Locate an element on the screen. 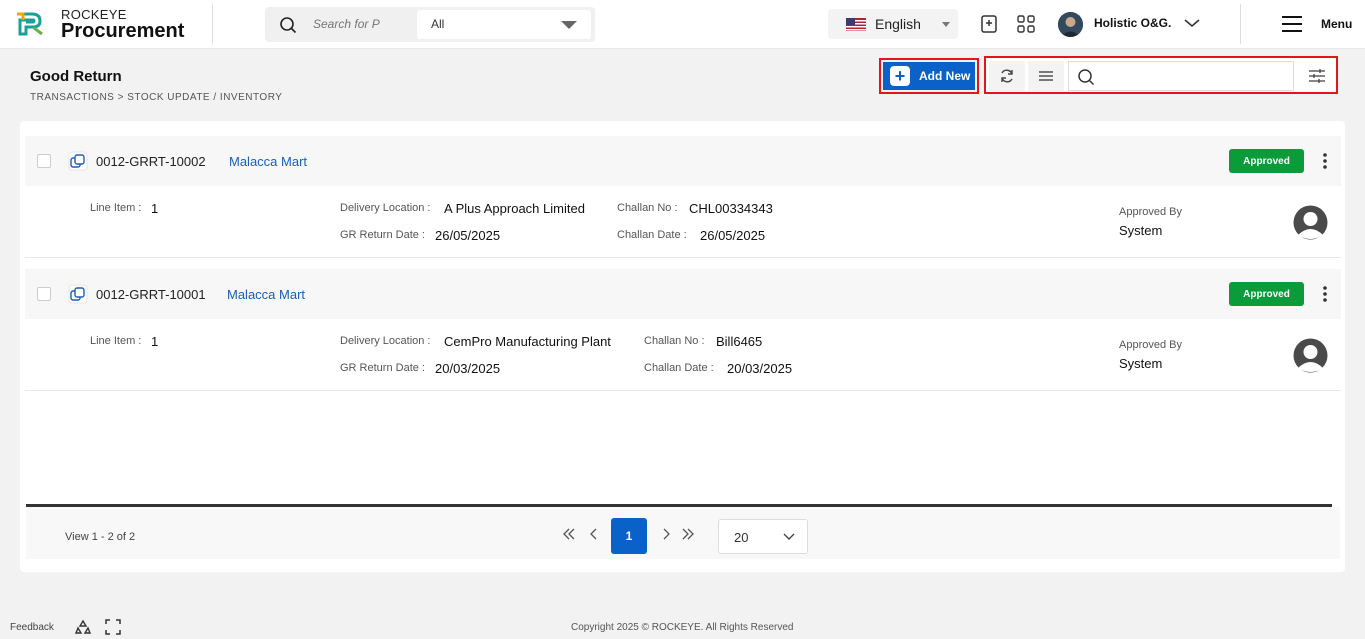  pagination-bar: View 1 - 2 of 2 1 20 is located at coordinates (683, 533).